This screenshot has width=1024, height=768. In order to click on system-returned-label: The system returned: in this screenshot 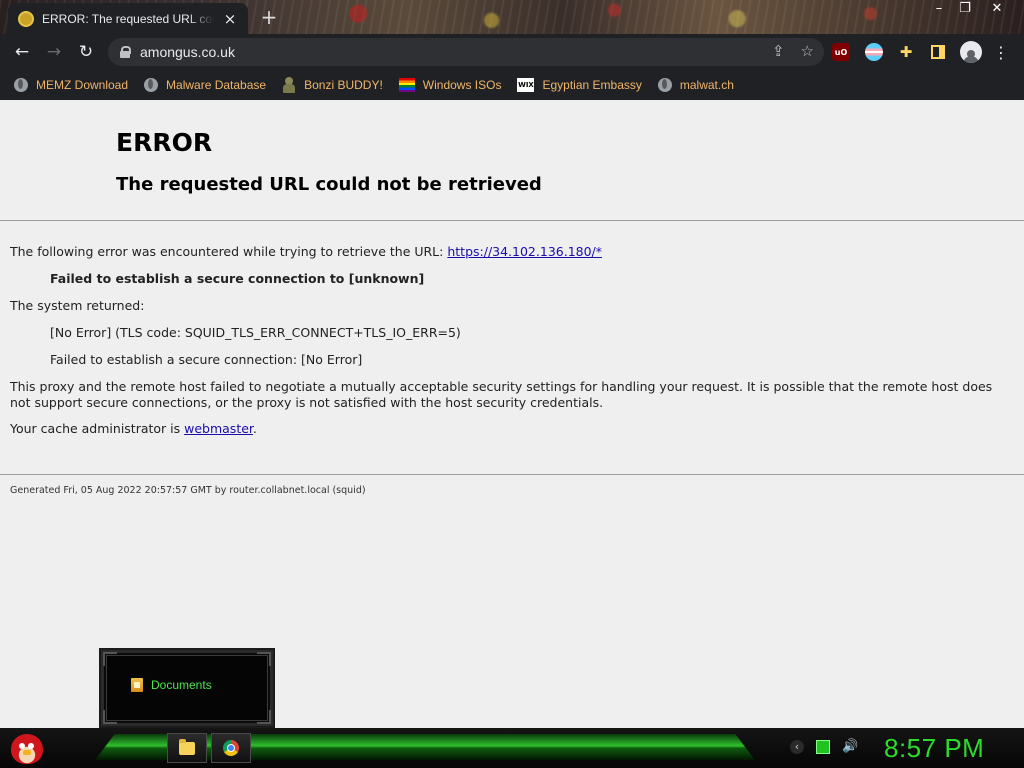, I will do `click(77, 305)`.